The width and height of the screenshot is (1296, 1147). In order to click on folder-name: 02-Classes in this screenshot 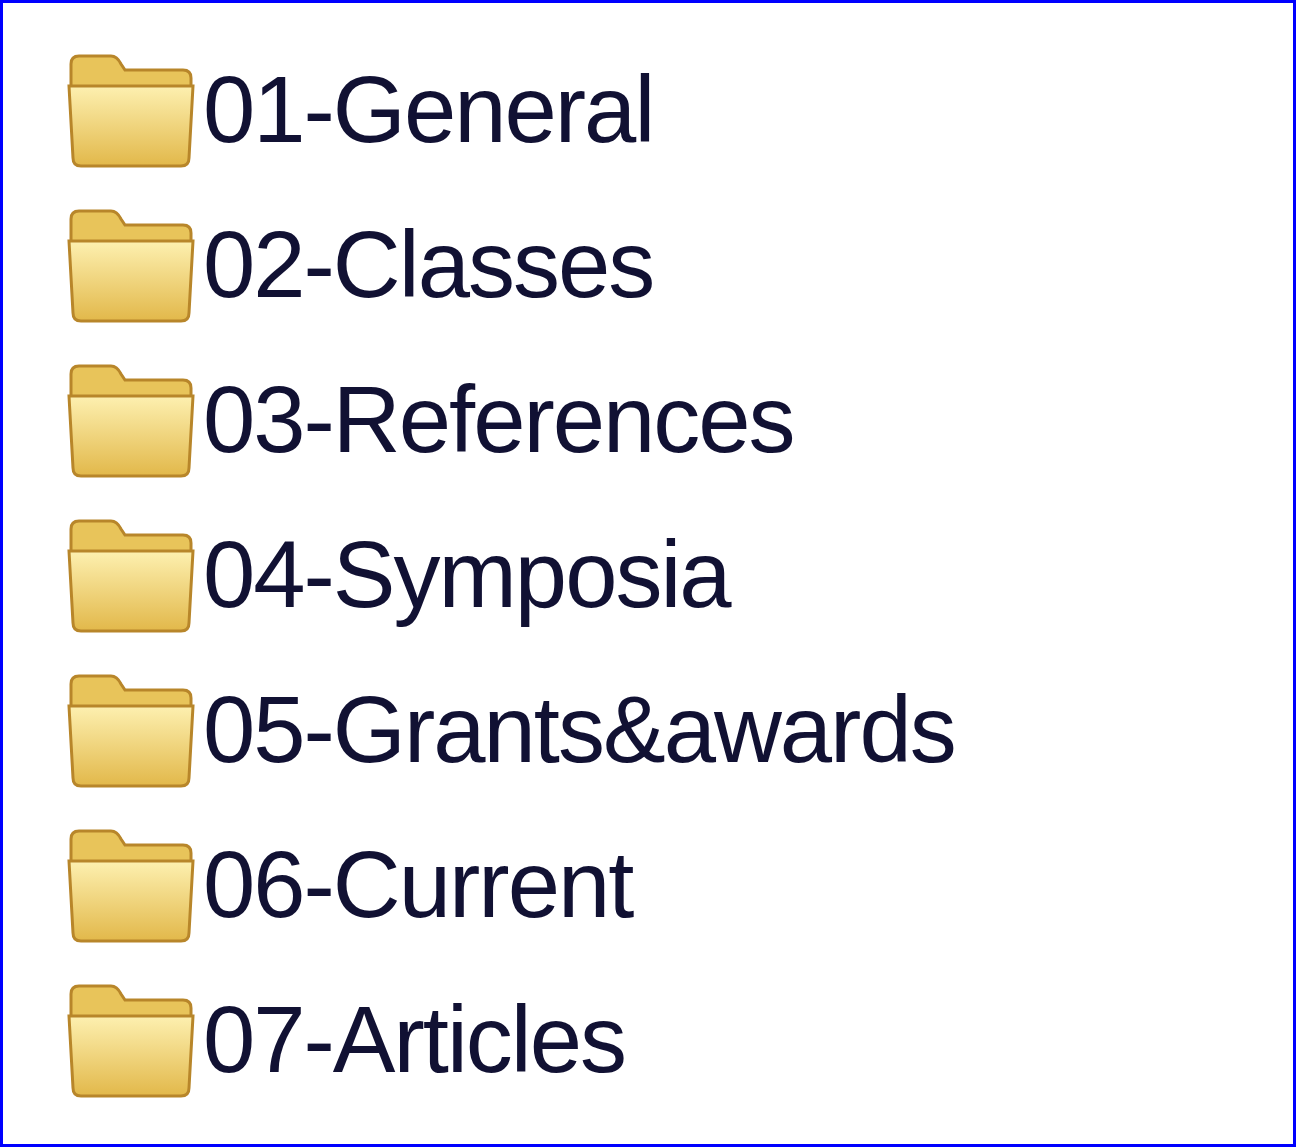, I will do `click(428, 265)`.